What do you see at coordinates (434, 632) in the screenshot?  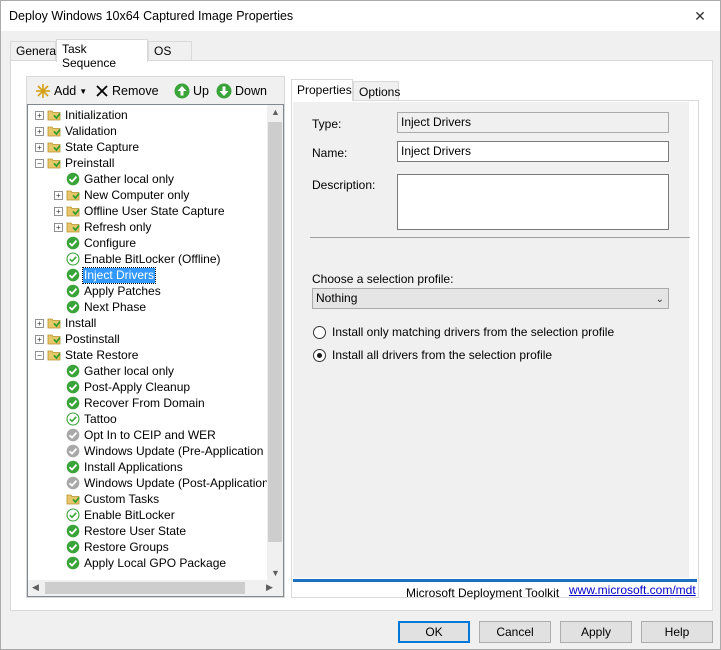 I see `ok-button: OK` at bounding box center [434, 632].